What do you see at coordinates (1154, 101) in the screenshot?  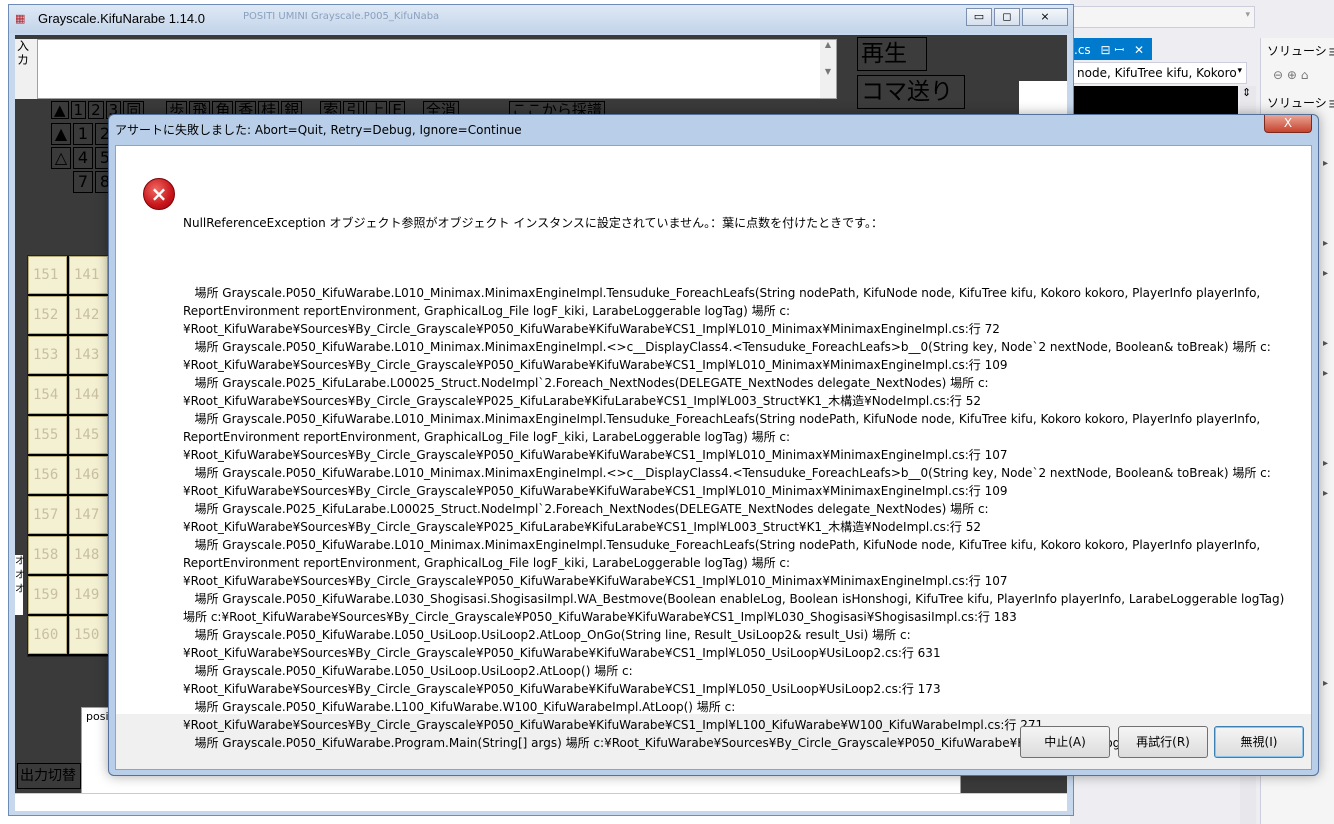 I see `ide-code-area` at bounding box center [1154, 101].